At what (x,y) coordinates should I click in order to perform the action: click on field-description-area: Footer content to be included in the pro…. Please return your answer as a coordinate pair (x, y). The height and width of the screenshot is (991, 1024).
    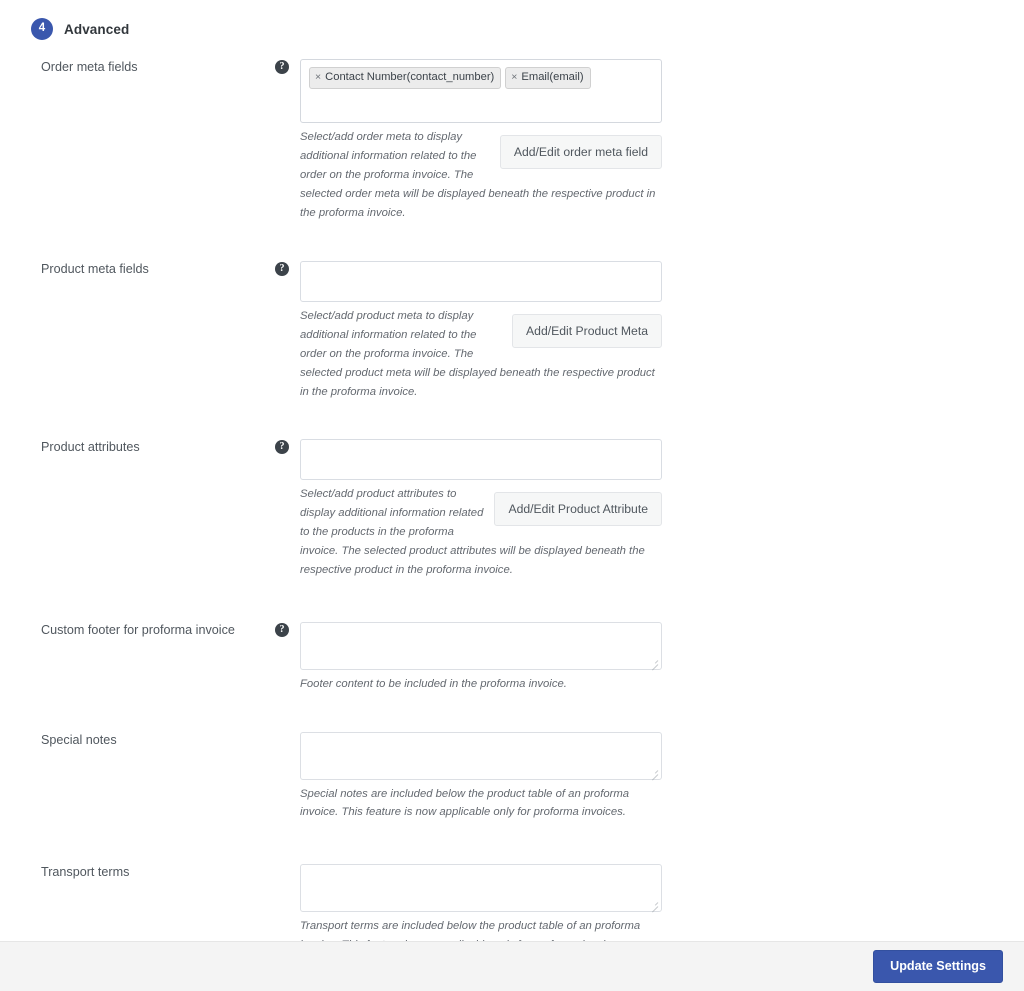
    Looking at the image, I should click on (481, 684).